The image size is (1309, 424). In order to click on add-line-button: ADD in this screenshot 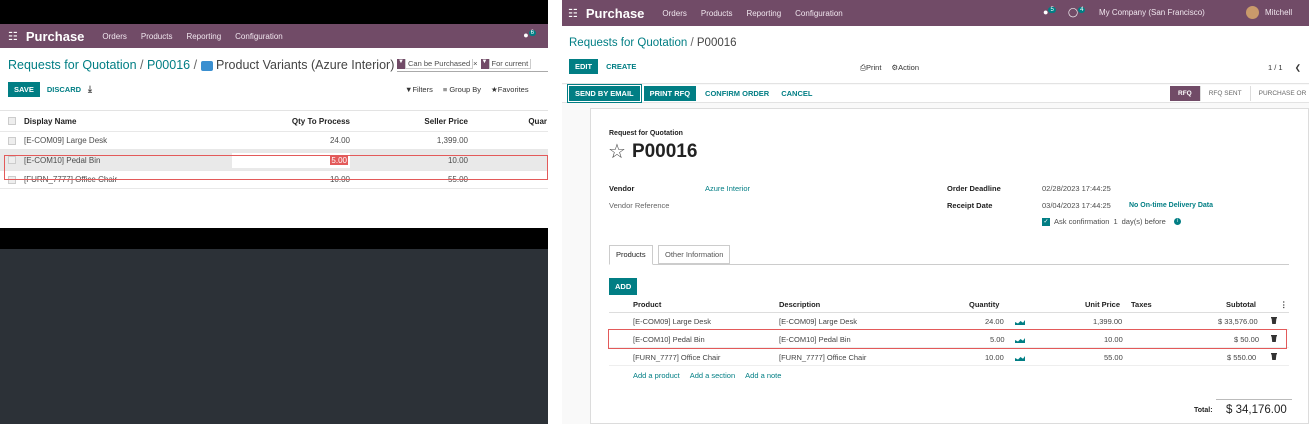, I will do `click(623, 286)`.